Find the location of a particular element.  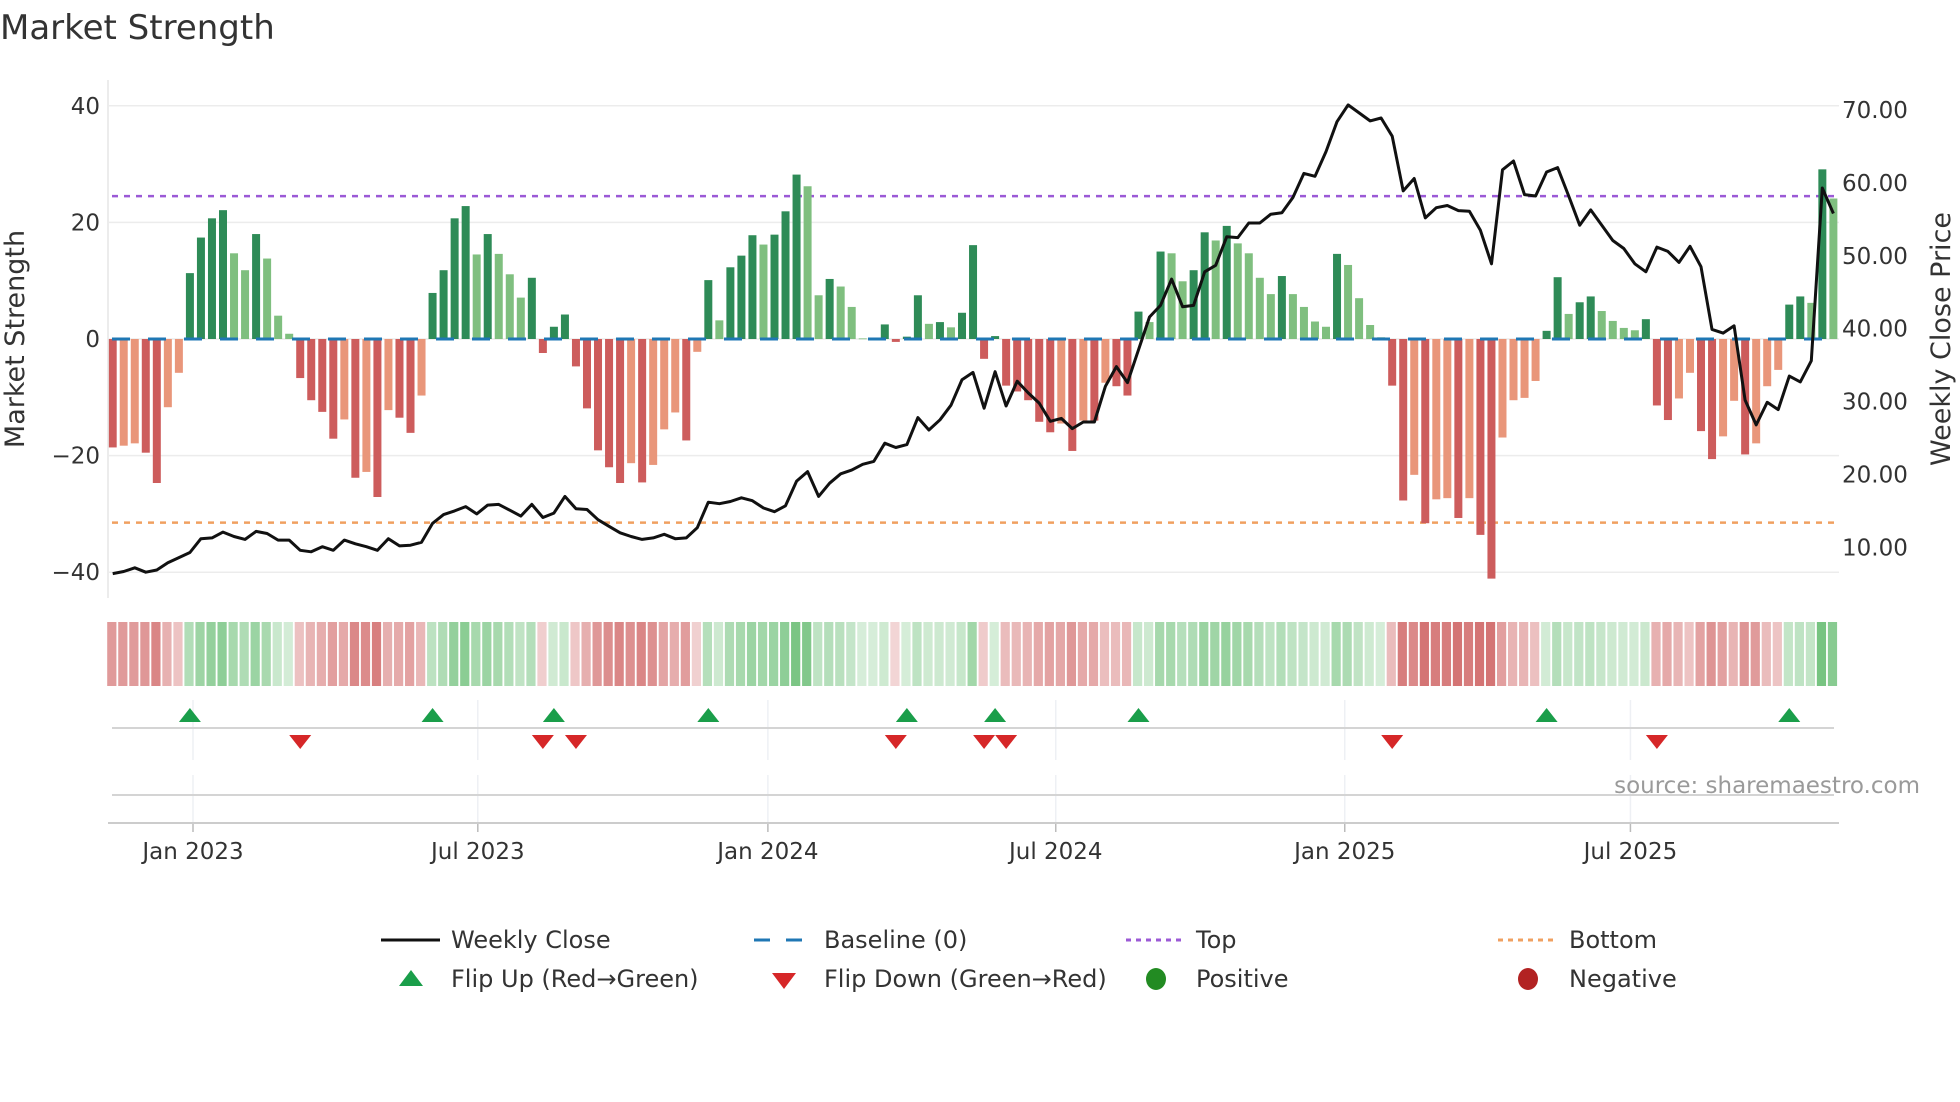

left-tick-label: −20 is located at coordinates (75, 457).